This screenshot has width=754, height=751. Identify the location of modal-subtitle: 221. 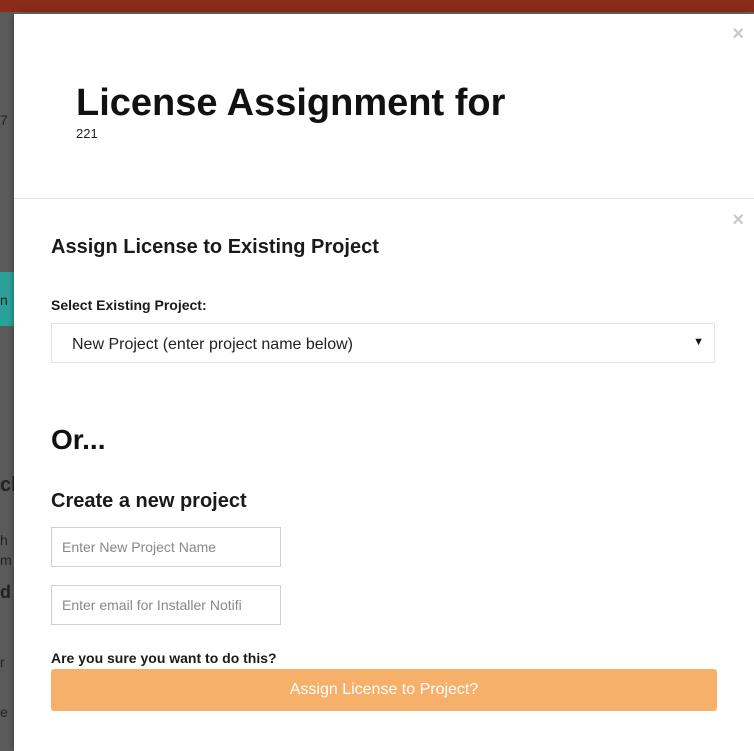
(87, 133).